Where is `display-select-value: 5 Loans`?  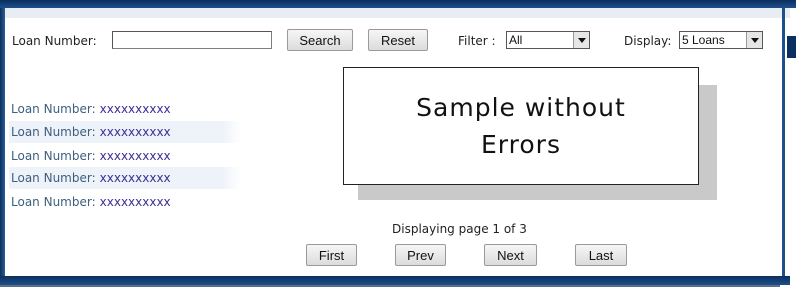
display-select-value: 5 Loans is located at coordinates (703, 40).